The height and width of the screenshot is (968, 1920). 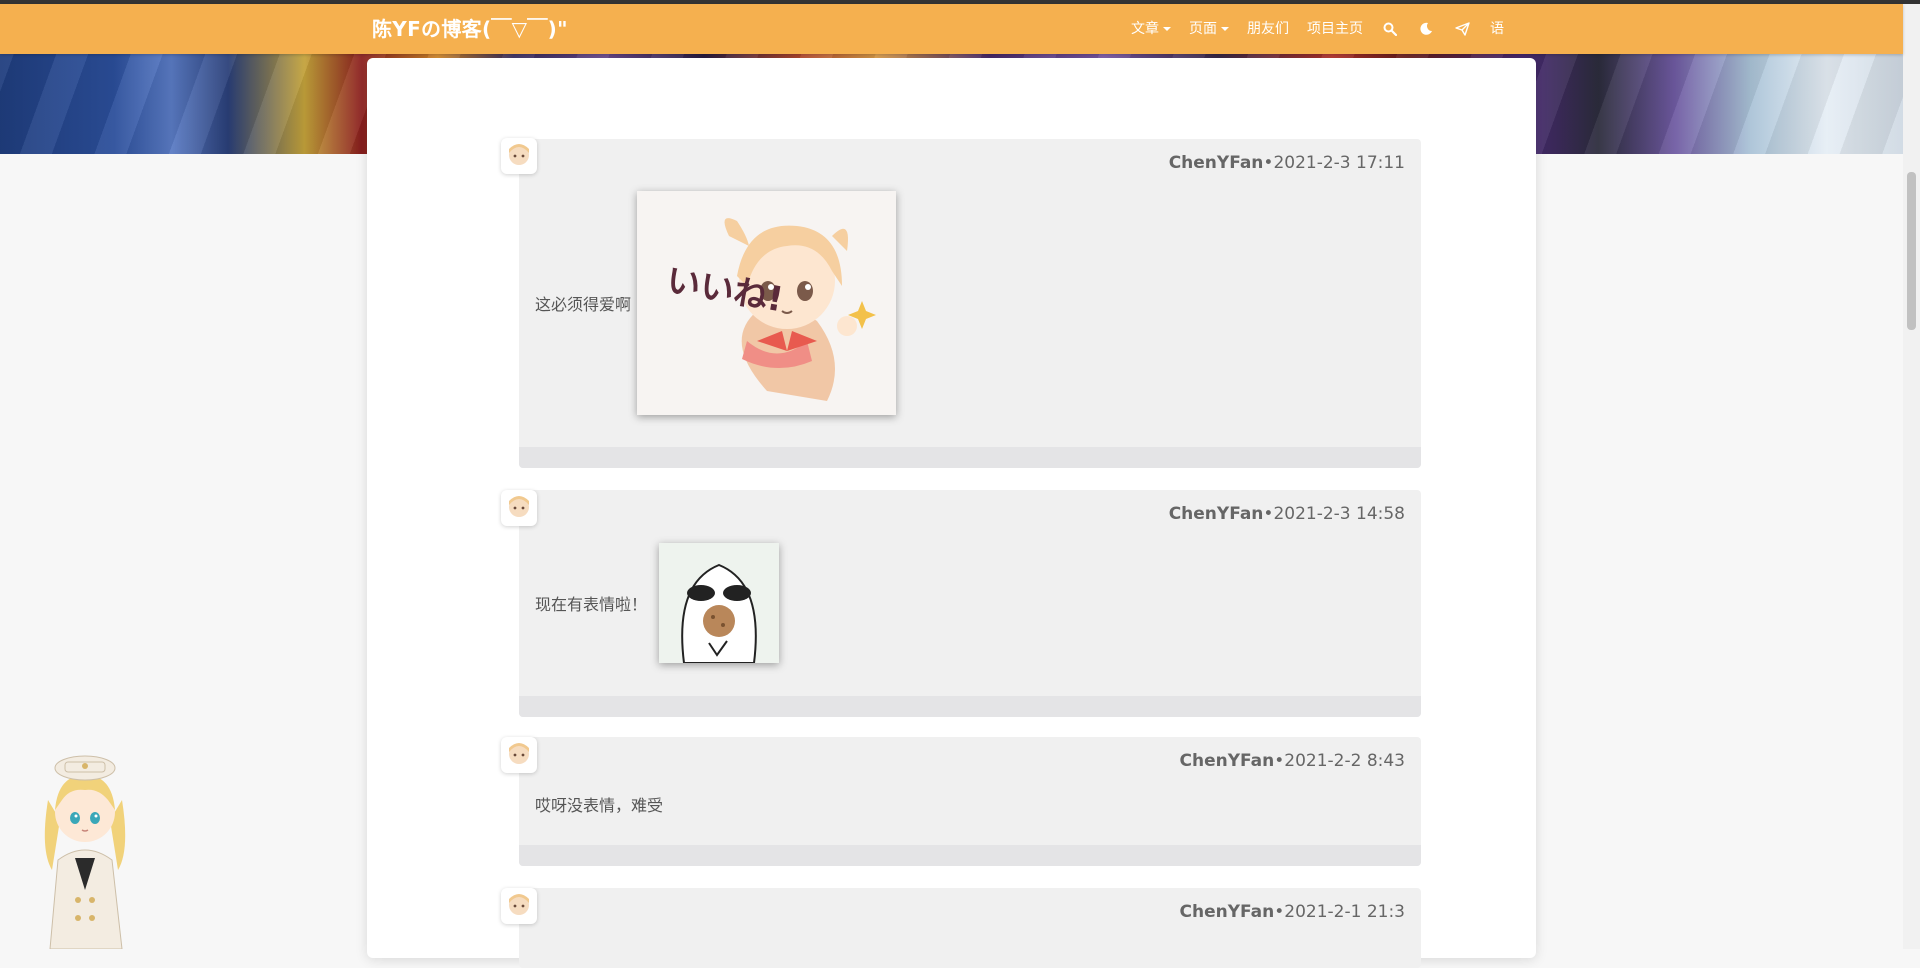 I want to click on comment-meta: ChenYFan•2021-2-3 17:11, so click(x=1287, y=163).